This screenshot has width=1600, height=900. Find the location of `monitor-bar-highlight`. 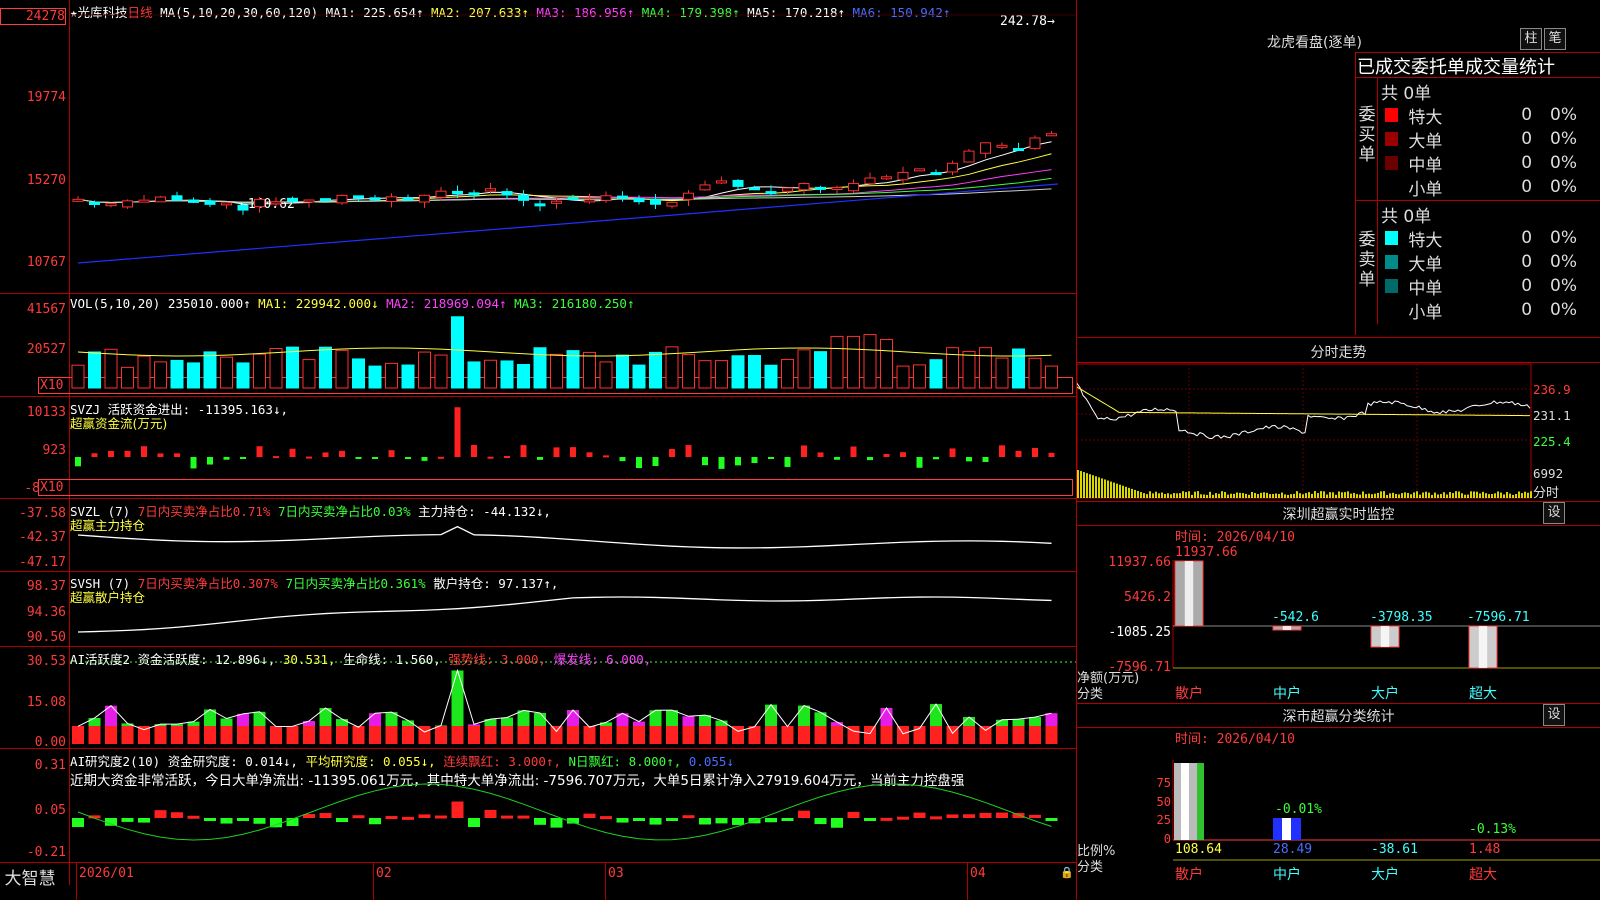

monitor-bar-highlight is located at coordinates (1483, 647).